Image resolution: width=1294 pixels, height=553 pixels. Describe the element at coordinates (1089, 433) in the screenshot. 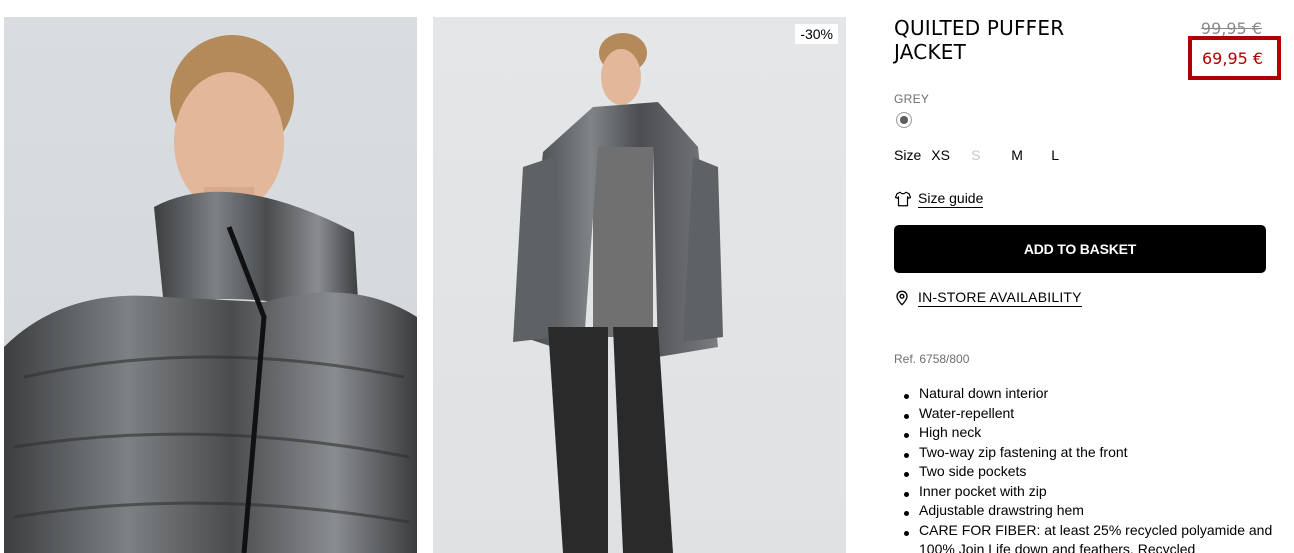

I see `feature-item: High neck` at that location.